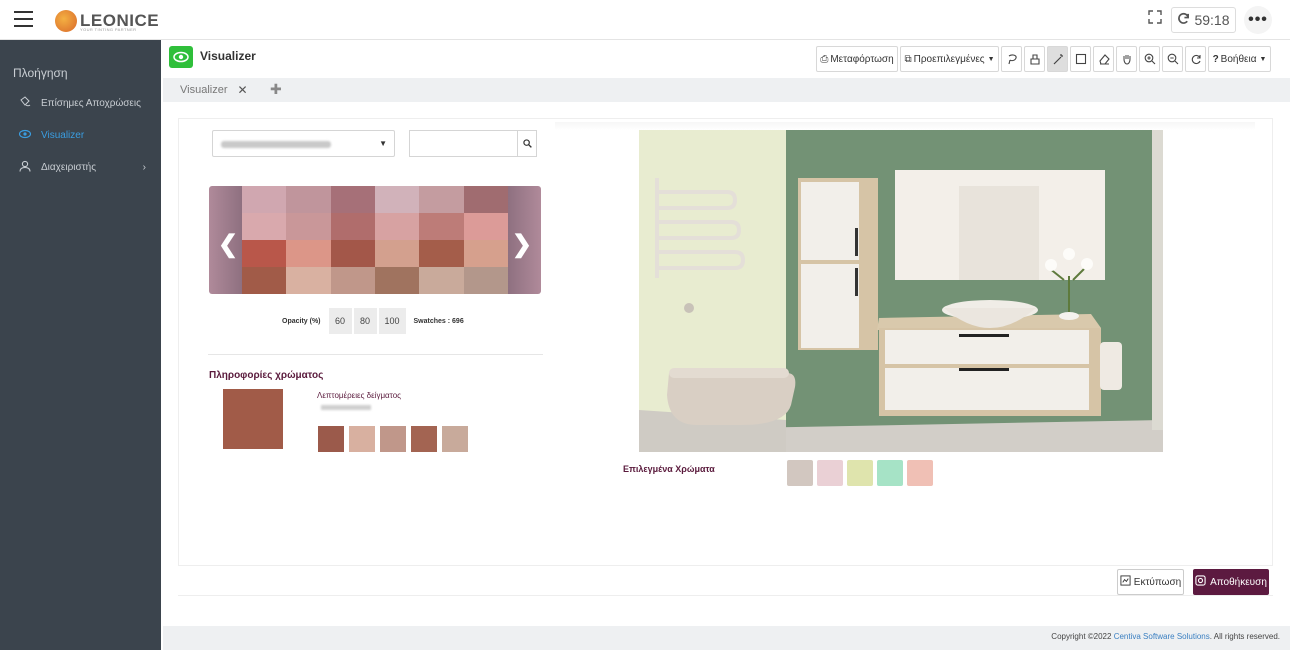 The height and width of the screenshot is (650, 1290). Describe the element at coordinates (1149, 59) in the screenshot. I see `zoom-in-icon` at that location.